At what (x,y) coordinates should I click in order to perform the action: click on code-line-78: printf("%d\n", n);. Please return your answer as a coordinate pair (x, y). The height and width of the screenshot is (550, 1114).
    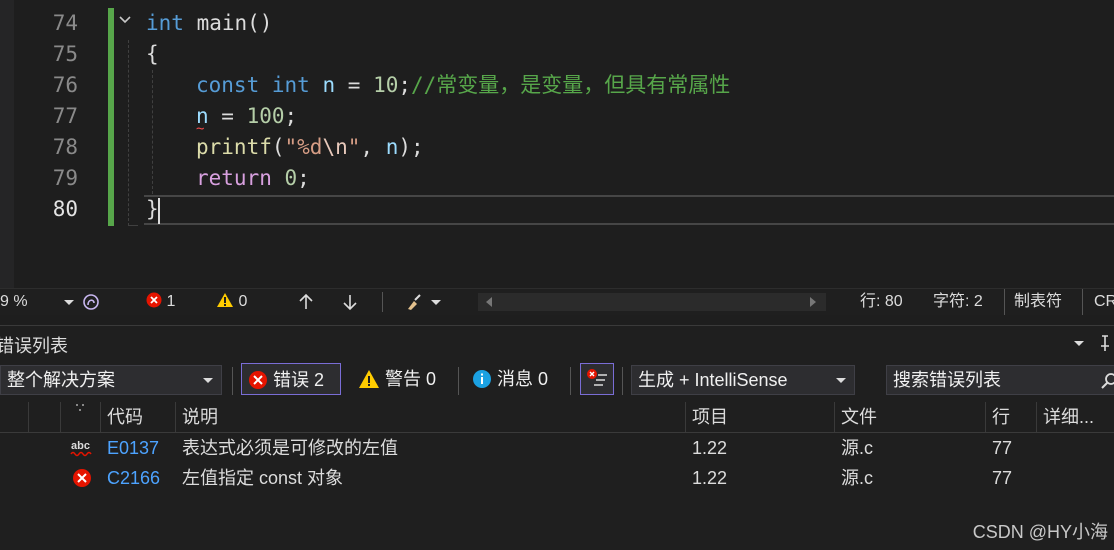
    Looking at the image, I should click on (310, 147).